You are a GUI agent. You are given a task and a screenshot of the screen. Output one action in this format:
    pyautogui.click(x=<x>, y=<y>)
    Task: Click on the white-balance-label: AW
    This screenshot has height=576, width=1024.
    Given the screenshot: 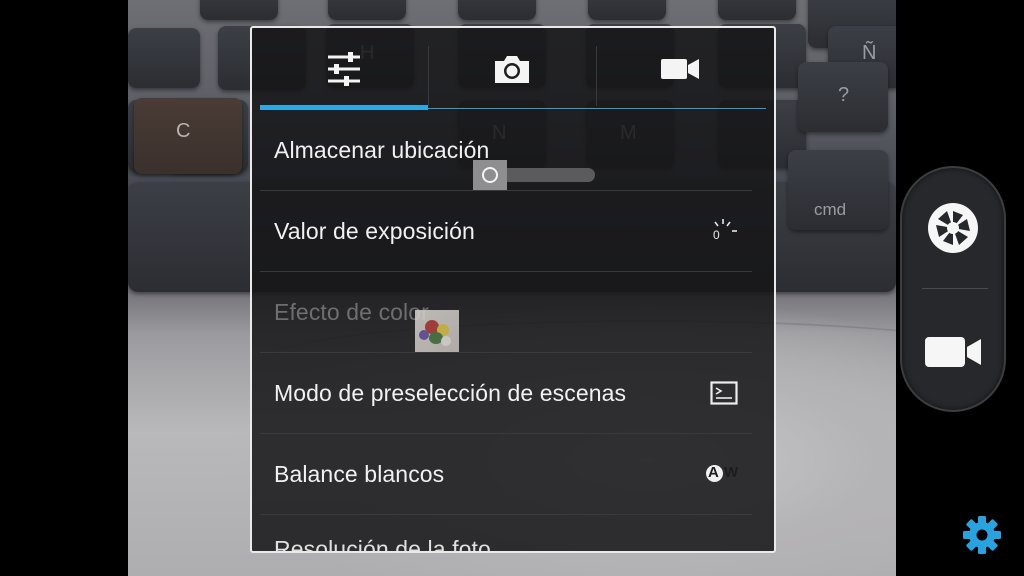 What is the action you would take?
    pyautogui.click(x=726, y=472)
    